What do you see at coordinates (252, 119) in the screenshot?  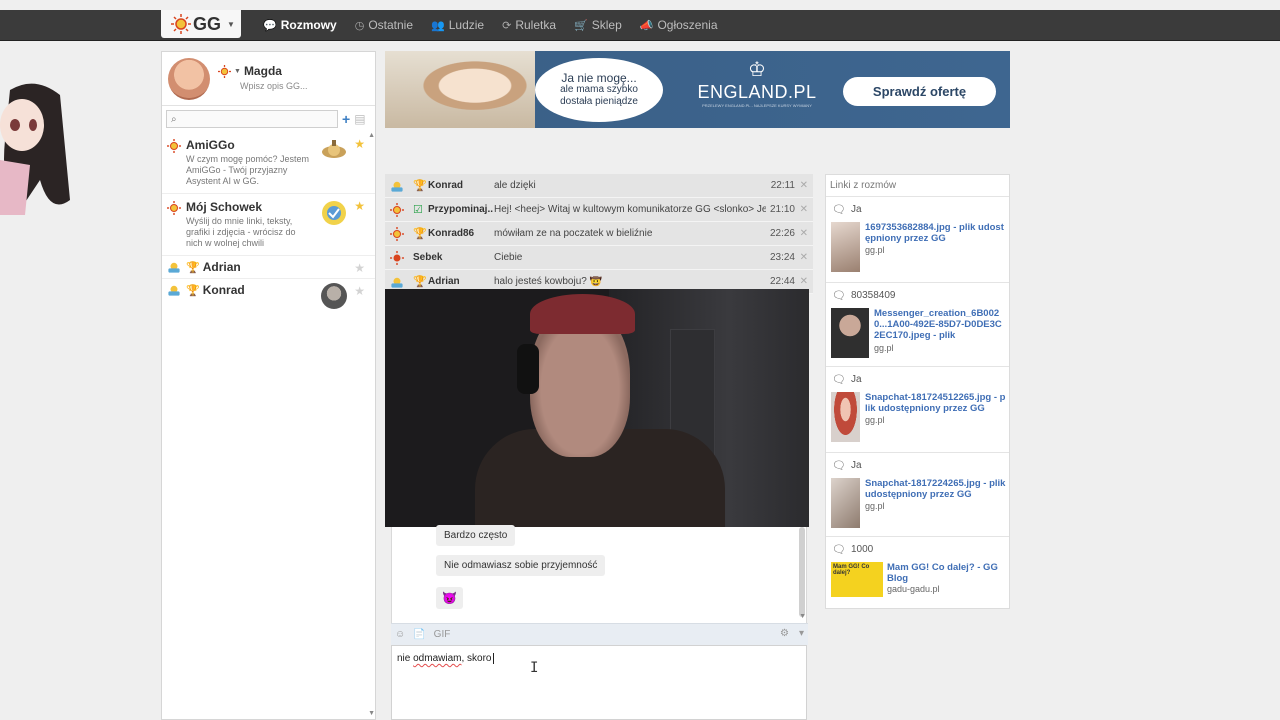 I see `search-input: ⌕` at bounding box center [252, 119].